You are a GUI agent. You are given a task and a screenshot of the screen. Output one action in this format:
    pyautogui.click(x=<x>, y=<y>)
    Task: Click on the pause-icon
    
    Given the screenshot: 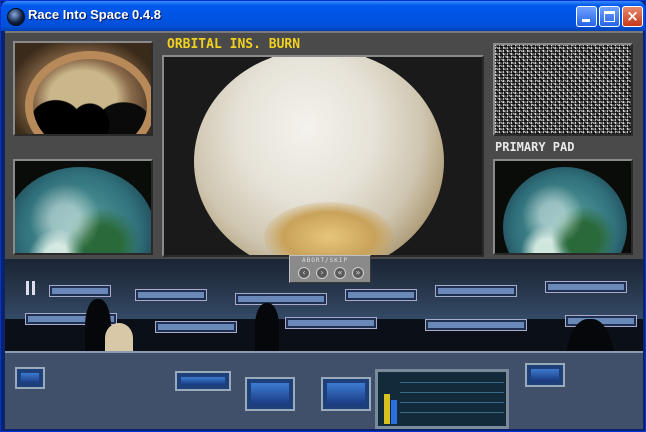 What is the action you would take?
    pyautogui.click(x=31, y=288)
    